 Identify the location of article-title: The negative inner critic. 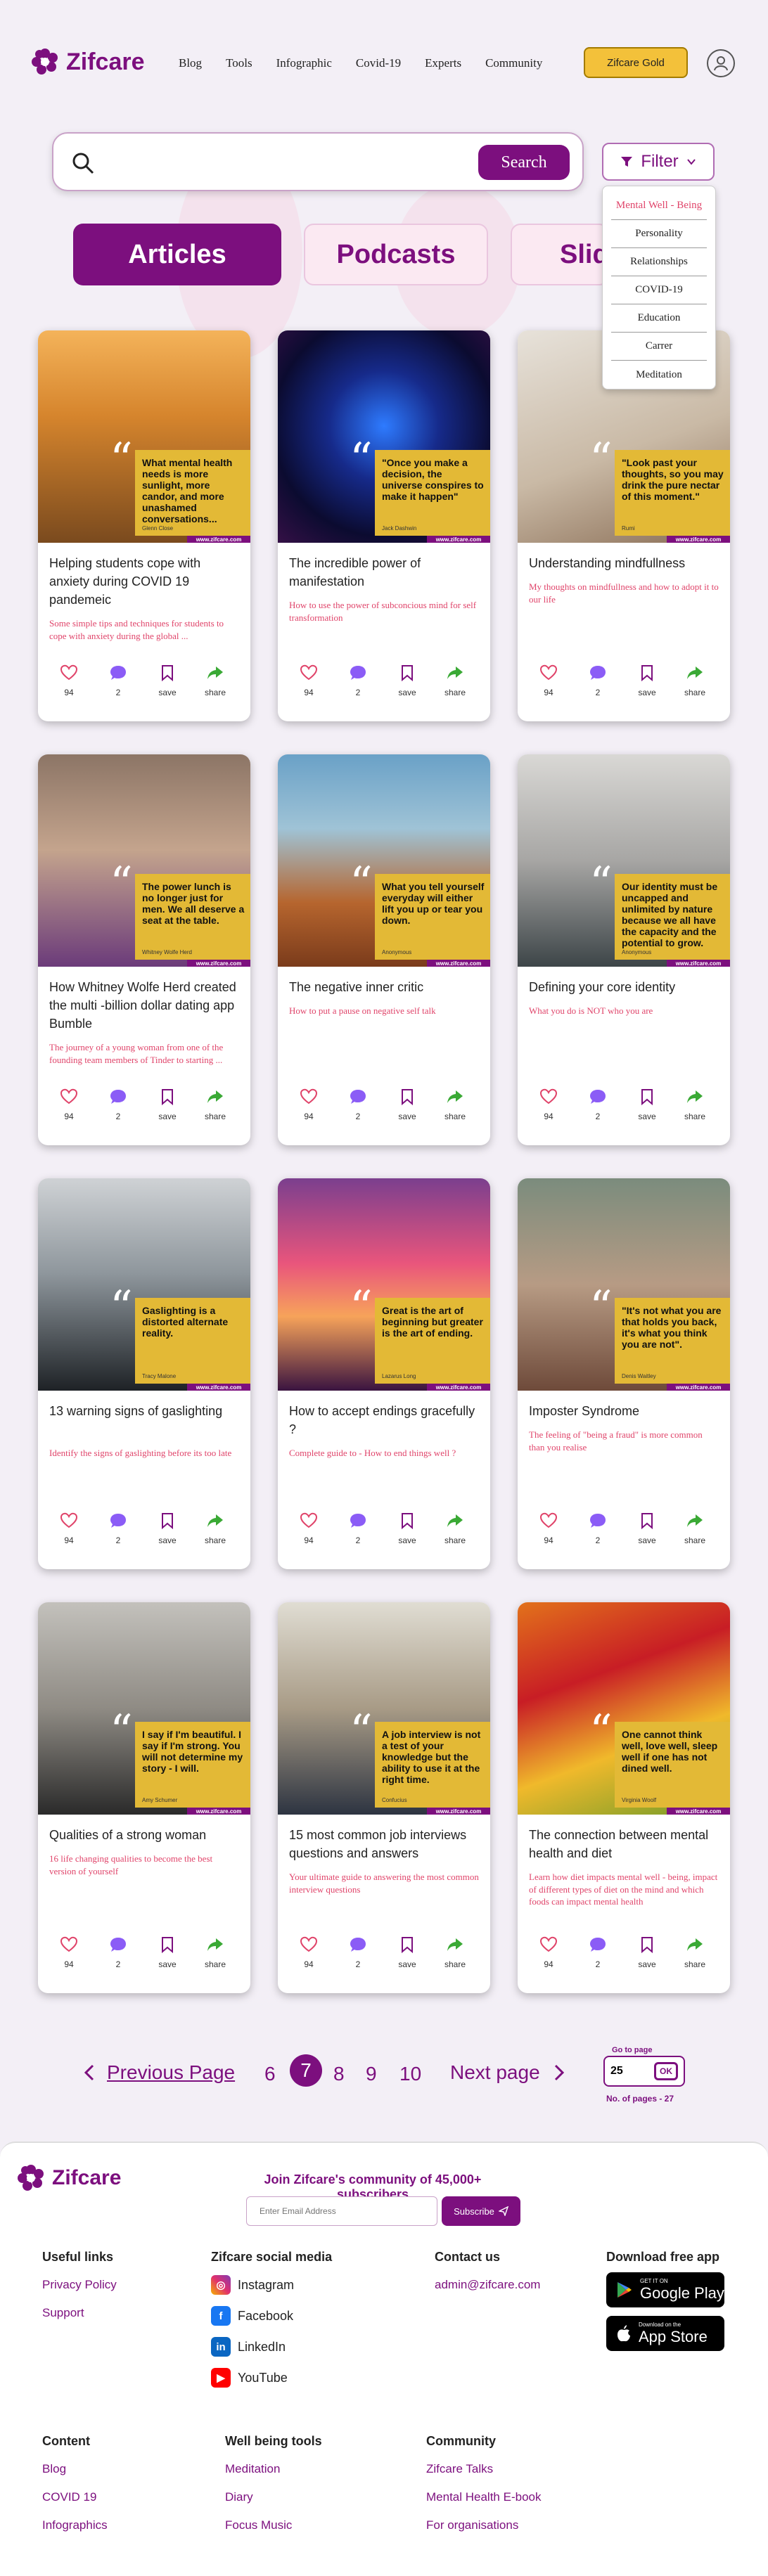
(385, 987).